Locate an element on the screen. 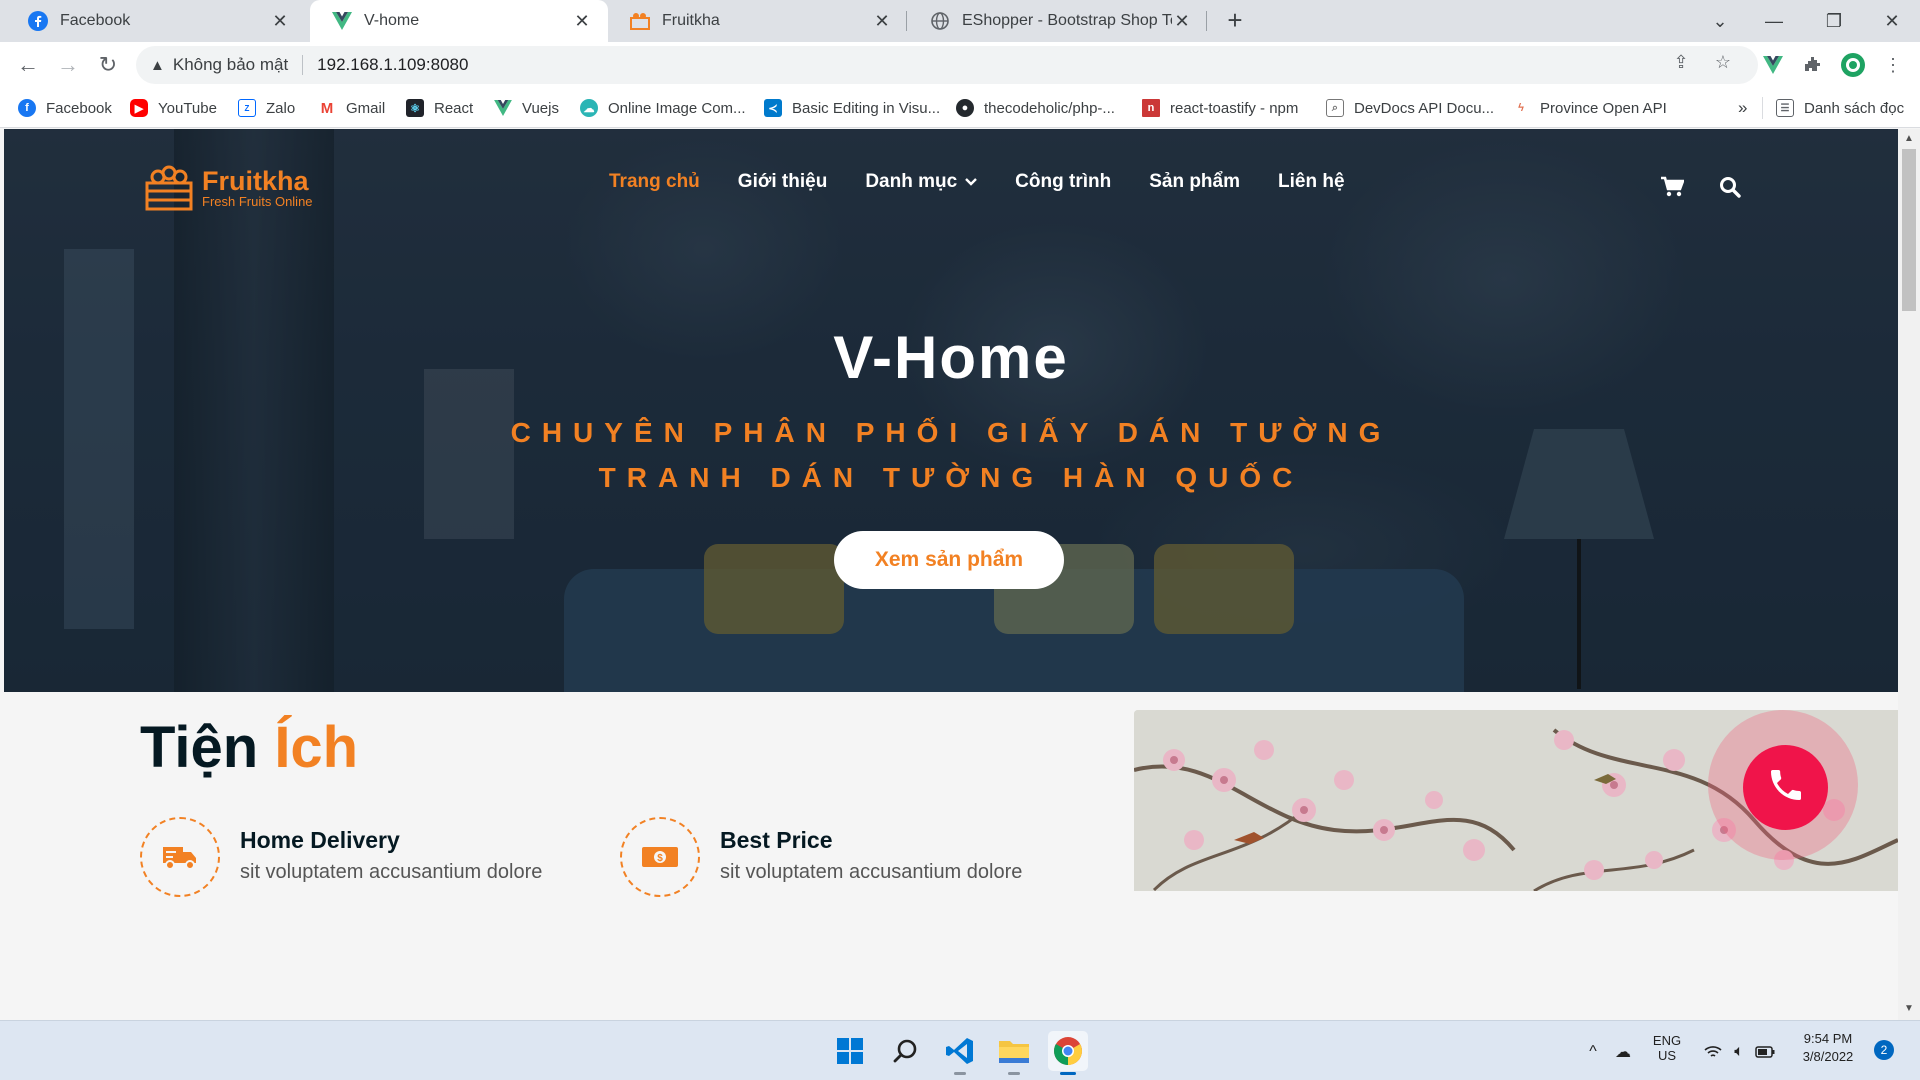 This screenshot has width=1920, height=1080. devdocs-icon: ⌕ is located at coordinates (1335, 108).